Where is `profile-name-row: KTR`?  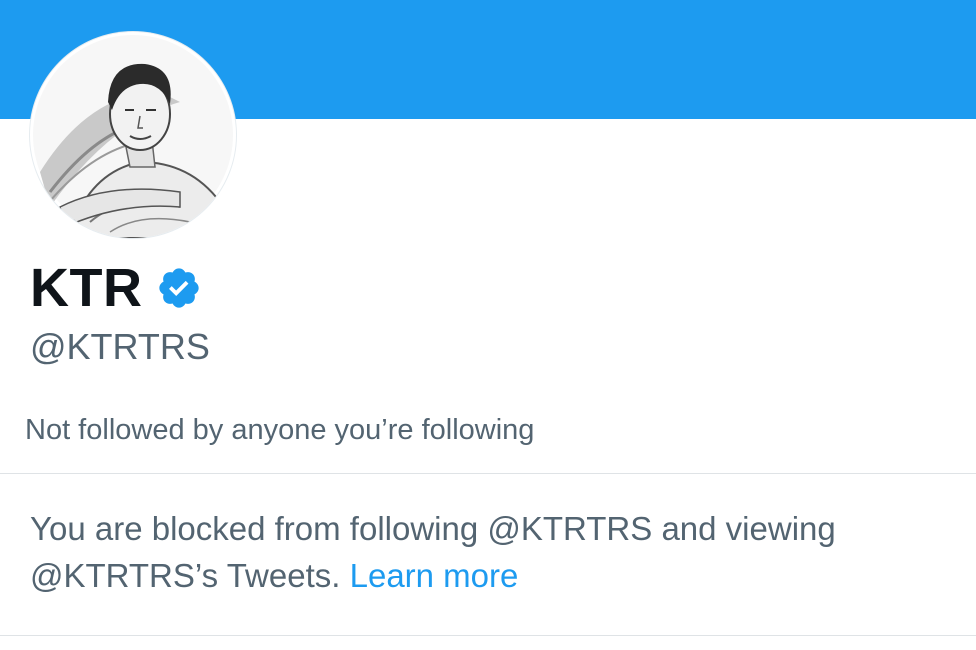 profile-name-row: KTR is located at coordinates (116, 288).